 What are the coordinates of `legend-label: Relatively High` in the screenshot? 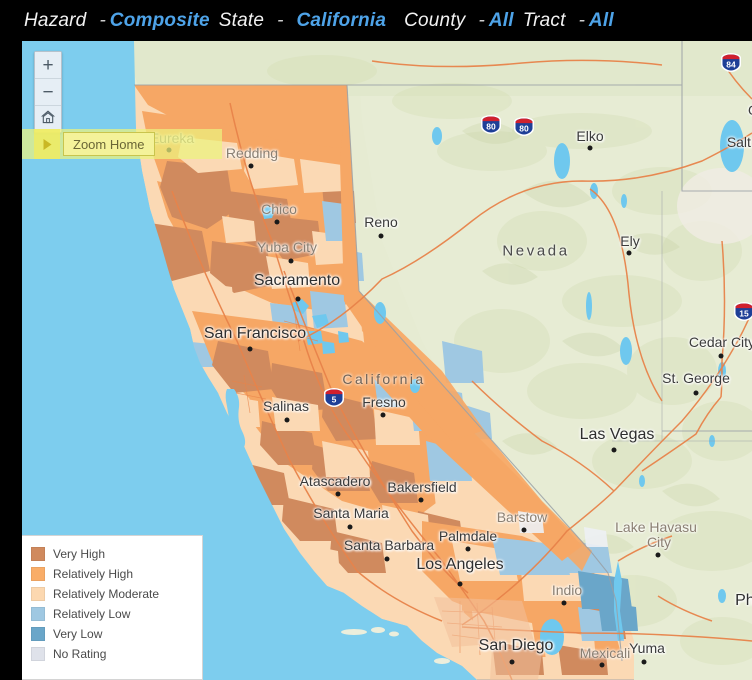 It's located at (93, 574).